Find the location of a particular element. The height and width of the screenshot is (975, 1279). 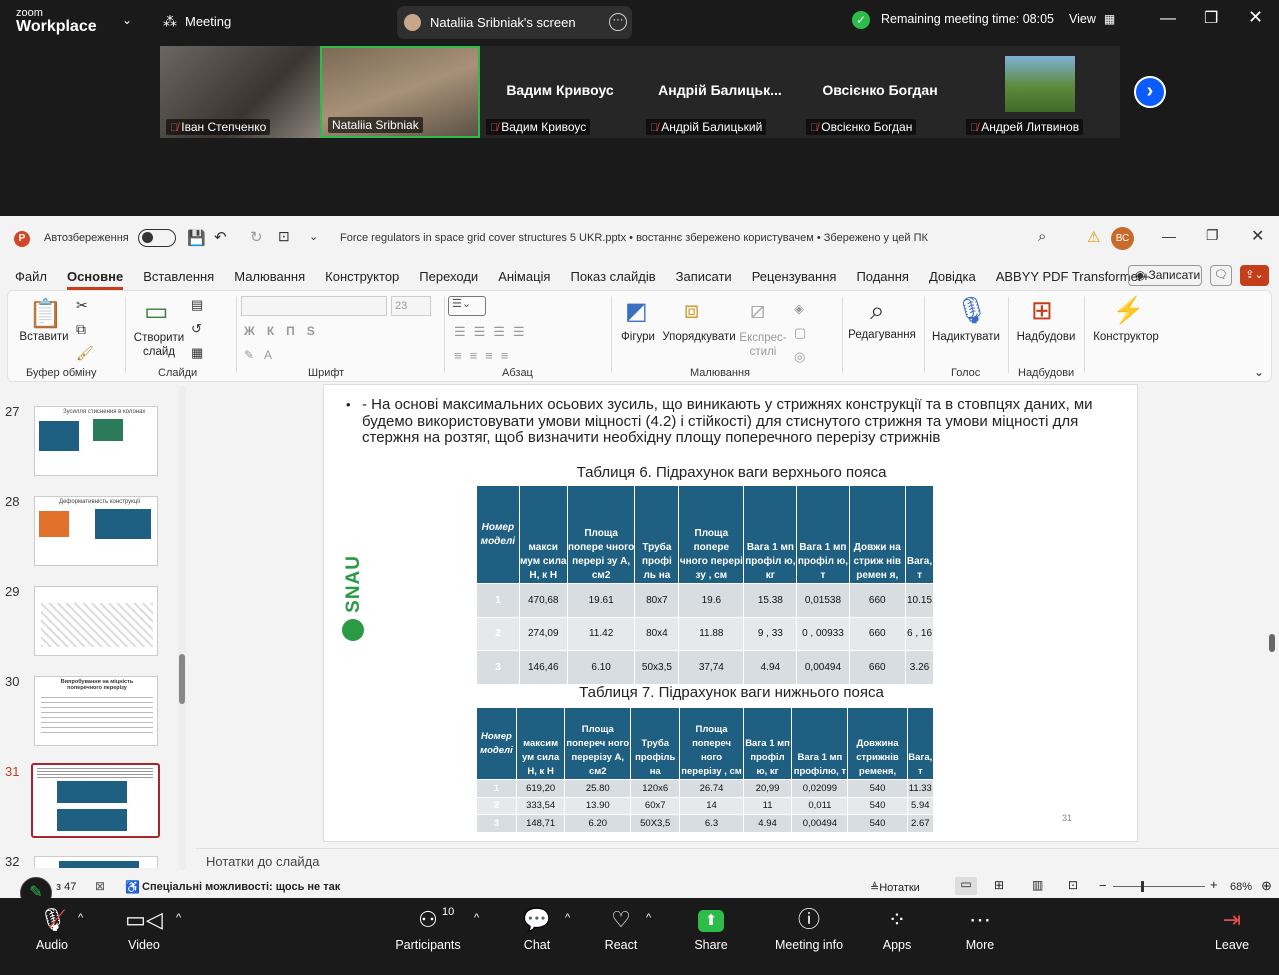

reading-view-icon: ▥ is located at coordinates (1037, 885).